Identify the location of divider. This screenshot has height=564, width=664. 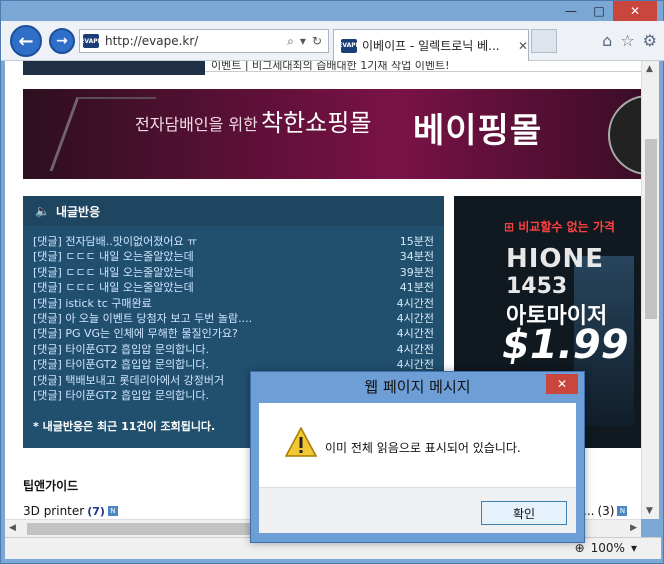
(423, 71).